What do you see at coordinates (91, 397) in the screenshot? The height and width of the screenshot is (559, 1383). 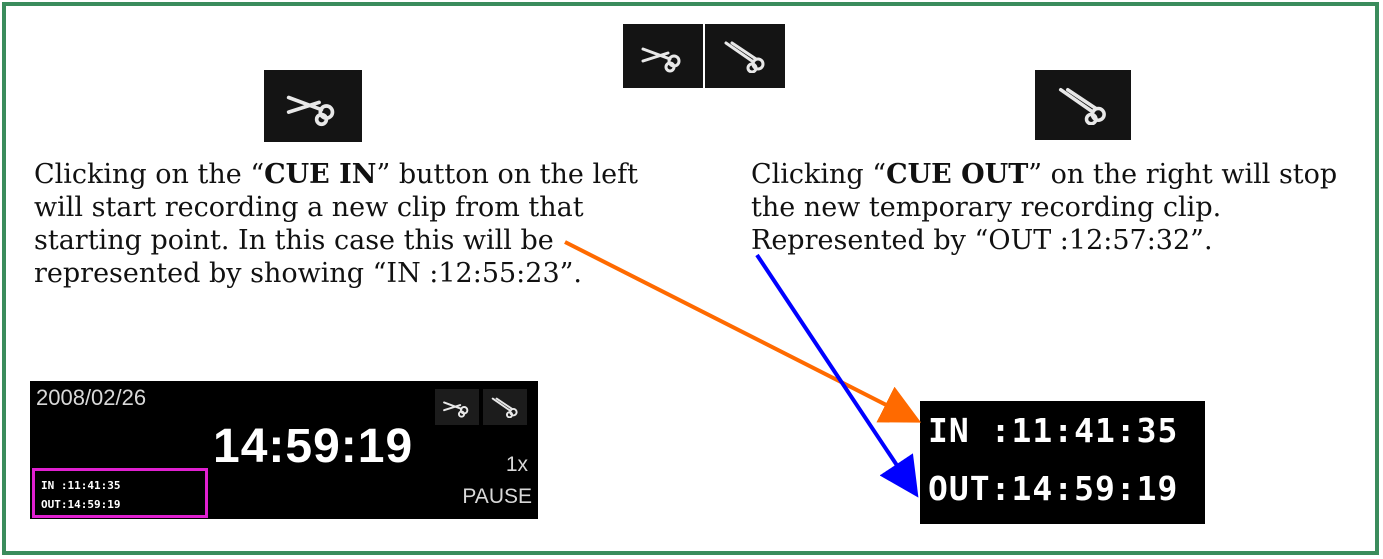 I see `date-display: 2008/02/26` at bounding box center [91, 397].